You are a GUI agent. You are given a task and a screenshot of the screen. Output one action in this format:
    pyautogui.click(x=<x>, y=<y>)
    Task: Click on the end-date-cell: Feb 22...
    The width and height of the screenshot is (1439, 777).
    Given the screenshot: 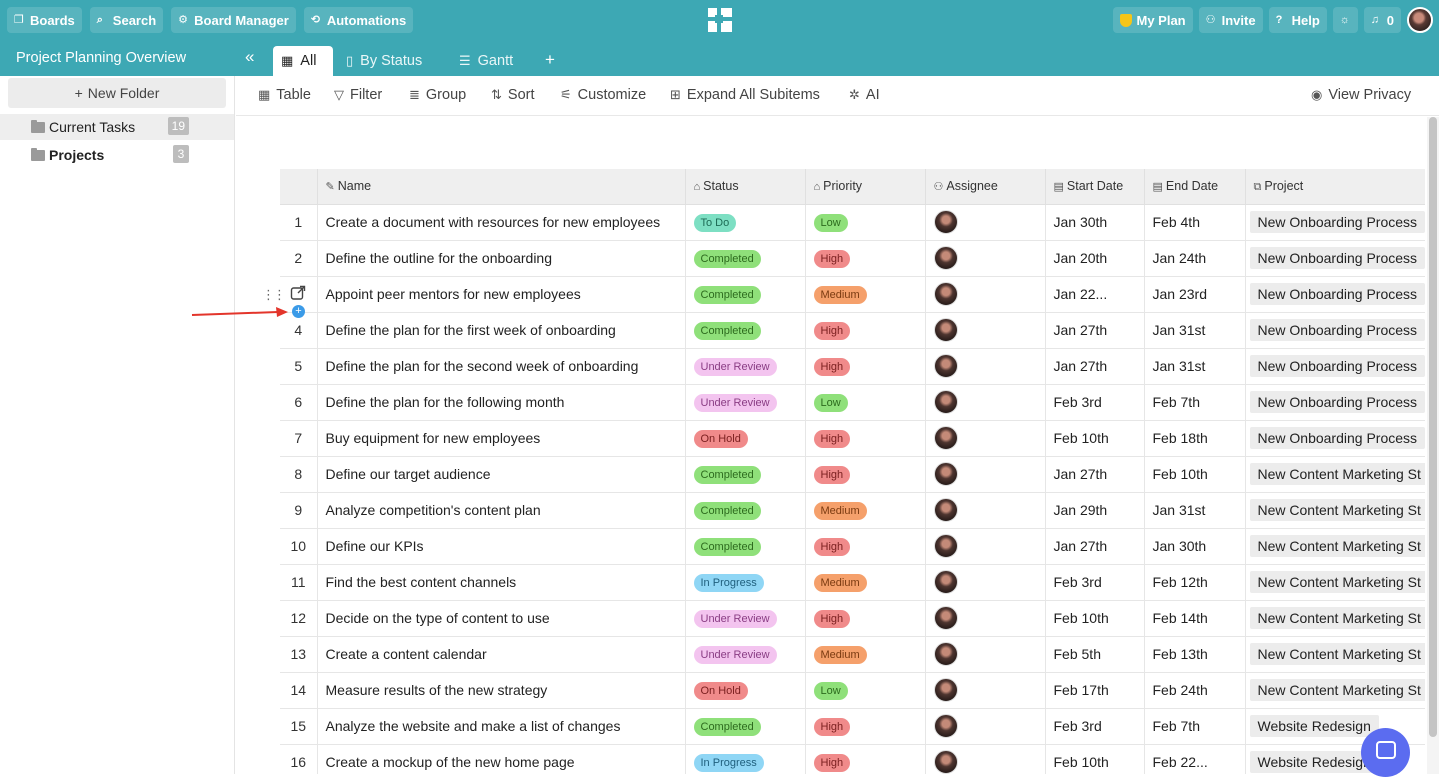 What is the action you would take?
    pyautogui.click(x=1195, y=759)
    